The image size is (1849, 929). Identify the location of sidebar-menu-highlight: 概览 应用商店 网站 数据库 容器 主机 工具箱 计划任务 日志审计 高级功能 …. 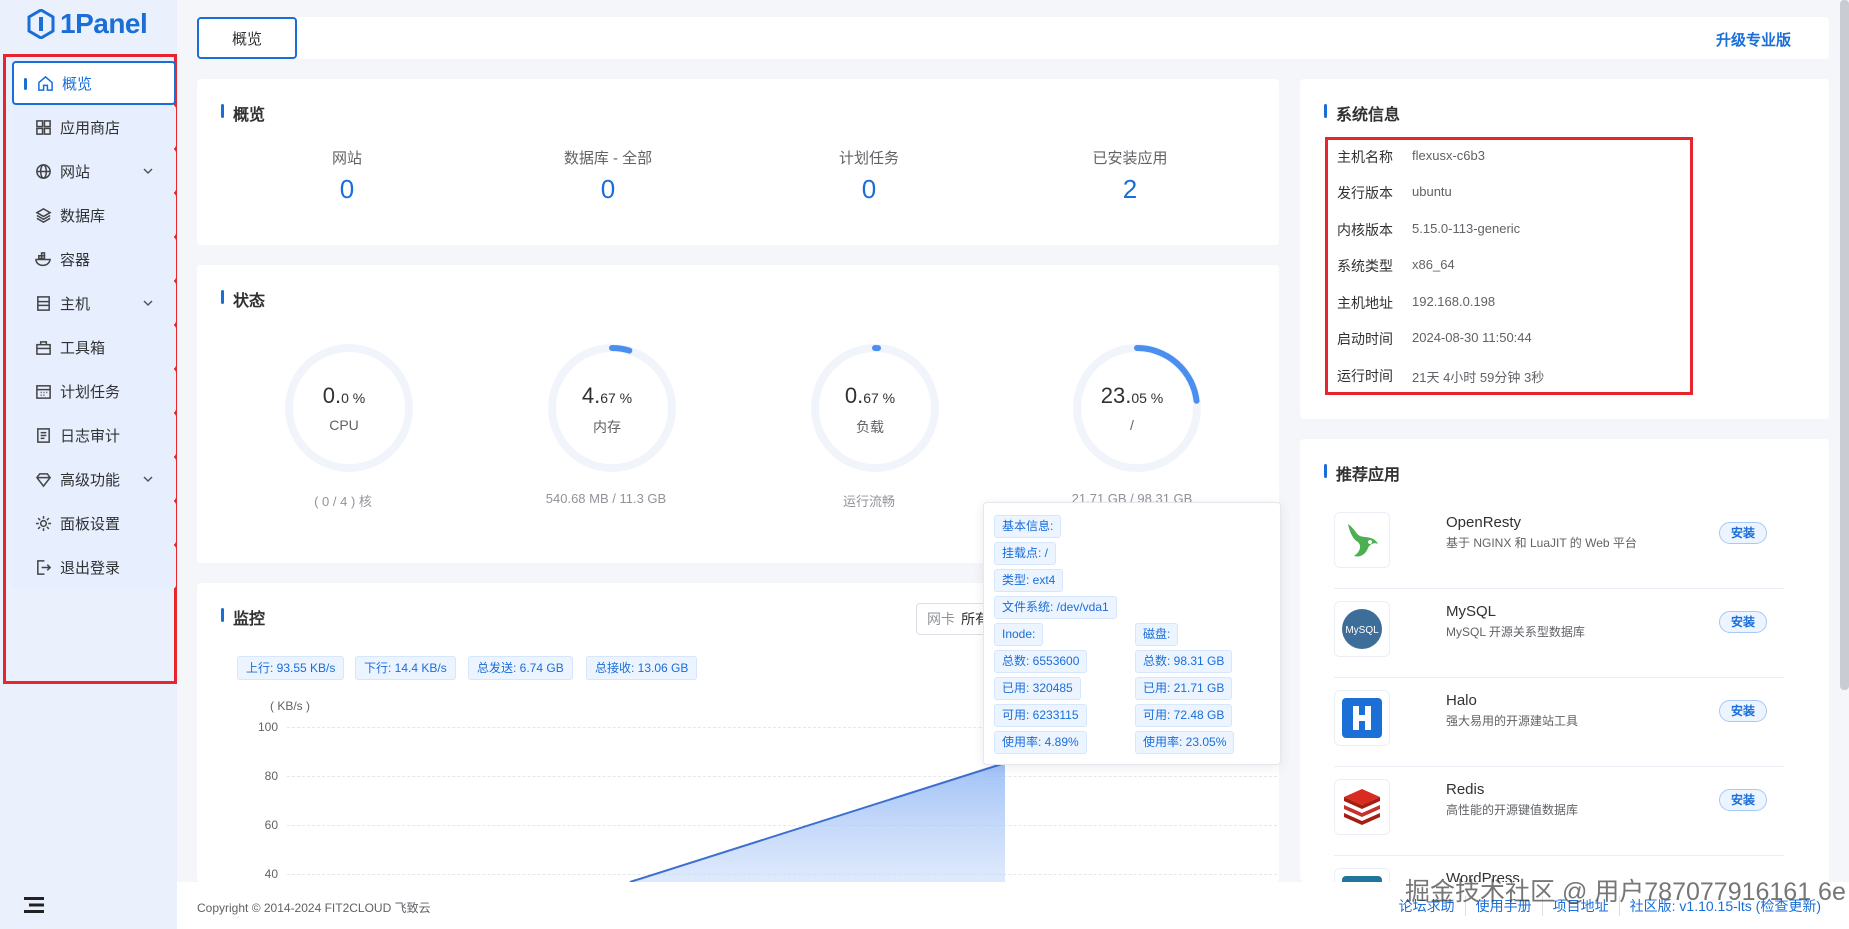
(90, 369).